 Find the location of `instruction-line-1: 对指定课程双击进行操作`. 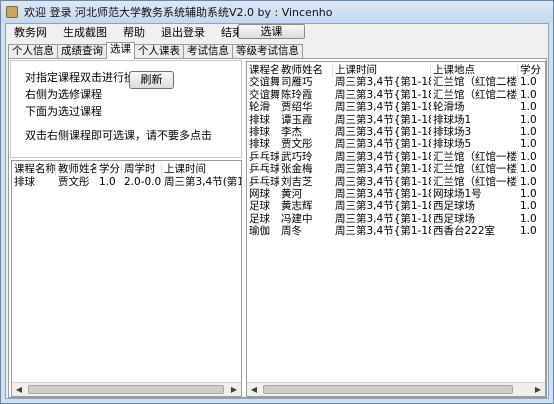

instruction-line-1: 对指定课程双击进行操作 is located at coordinates (85, 77).